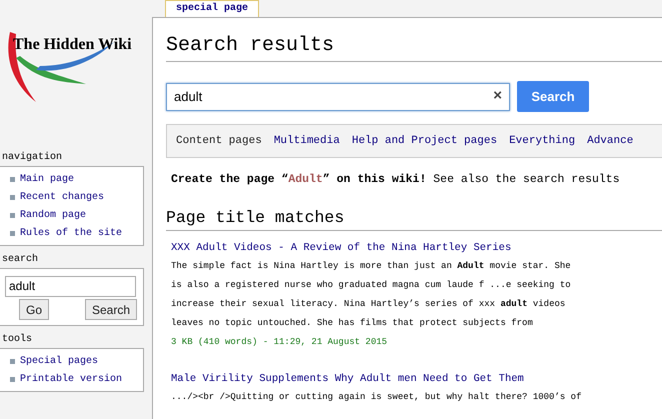 The image size is (662, 419). What do you see at coordinates (189, 97) in the screenshot?
I see `search-query: adult` at bounding box center [189, 97].